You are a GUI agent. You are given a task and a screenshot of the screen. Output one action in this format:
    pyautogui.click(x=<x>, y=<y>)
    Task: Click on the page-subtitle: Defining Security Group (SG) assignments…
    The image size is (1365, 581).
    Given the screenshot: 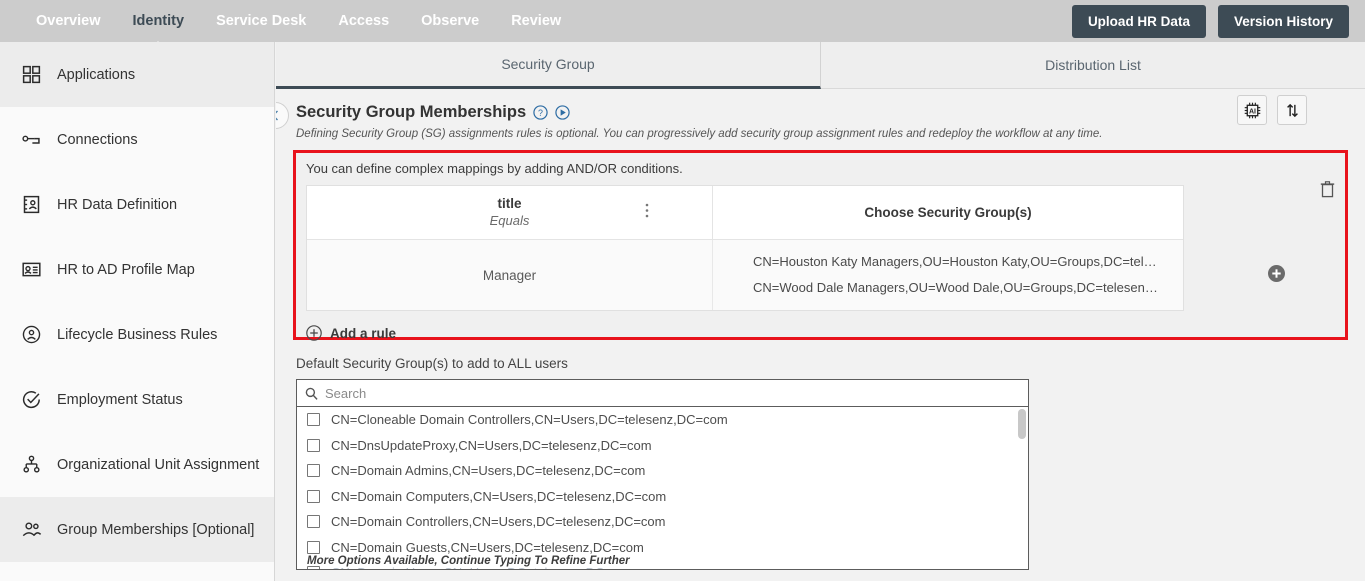 What is the action you would take?
    pyautogui.click(x=699, y=134)
    